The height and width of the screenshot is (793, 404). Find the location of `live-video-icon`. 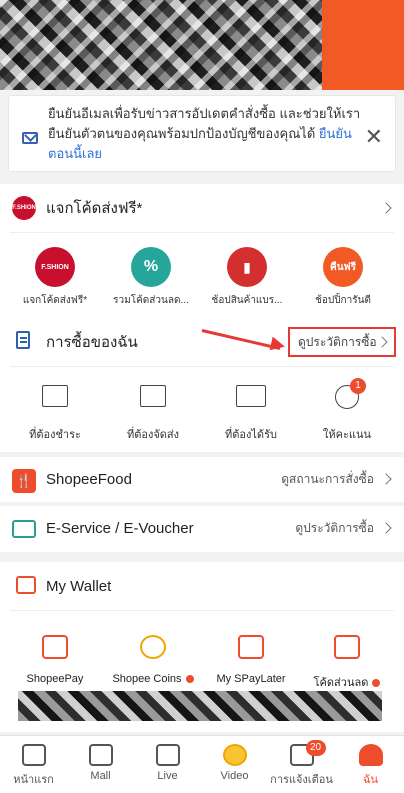

live-video-icon is located at coordinates (167, 755).